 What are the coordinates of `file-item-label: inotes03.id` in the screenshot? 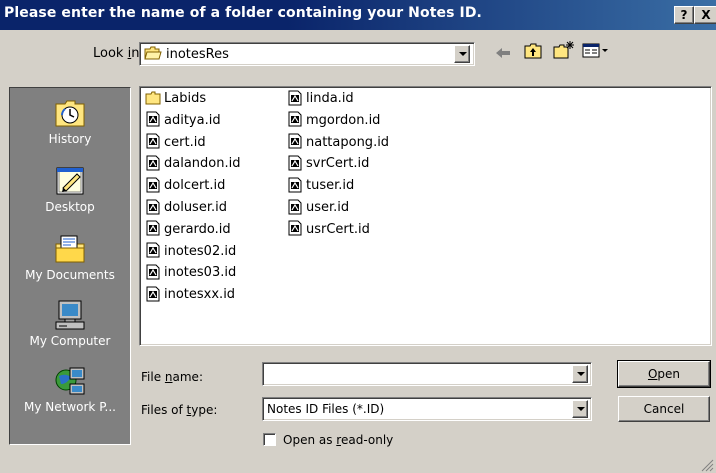 It's located at (200, 273).